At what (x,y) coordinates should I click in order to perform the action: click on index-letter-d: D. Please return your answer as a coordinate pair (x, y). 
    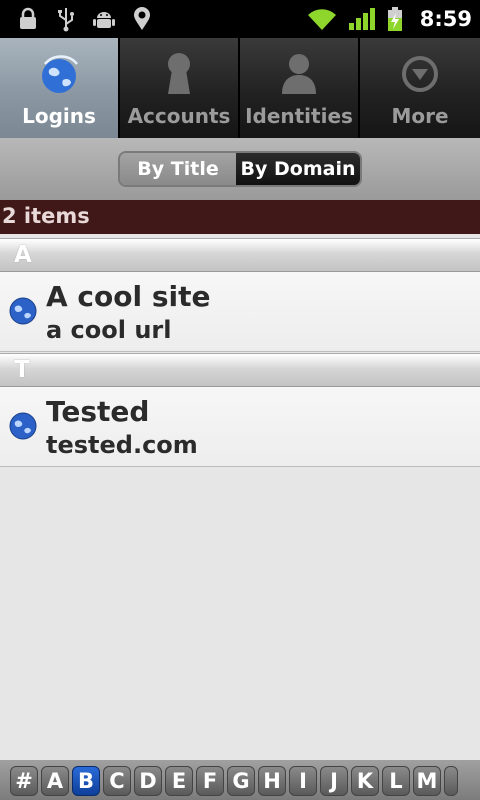
    Looking at the image, I should click on (148, 781).